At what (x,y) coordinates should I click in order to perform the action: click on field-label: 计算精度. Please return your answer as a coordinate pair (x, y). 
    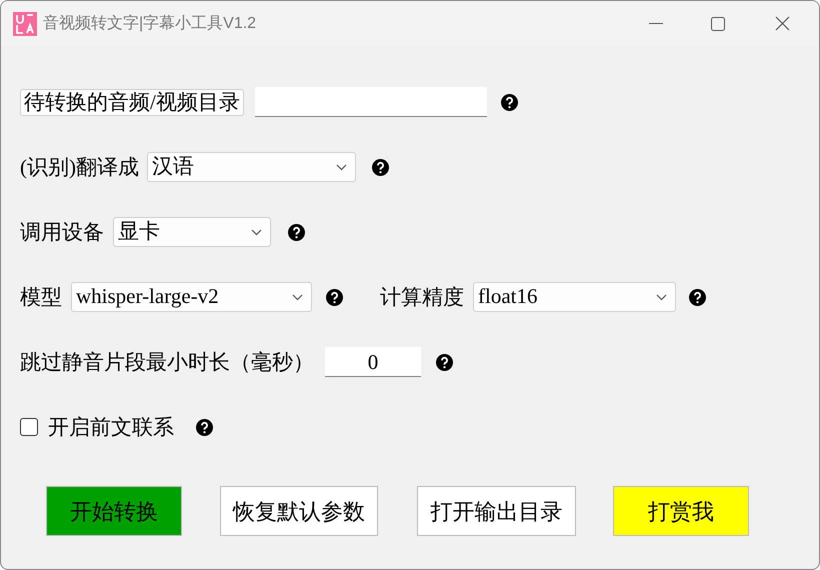
    Looking at the image, I should click on (422, 297).